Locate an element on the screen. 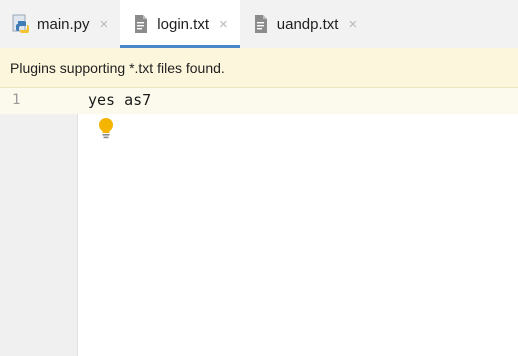 The image size is (518, 356). tab-label: main.py is located at coordinates (63, 24).